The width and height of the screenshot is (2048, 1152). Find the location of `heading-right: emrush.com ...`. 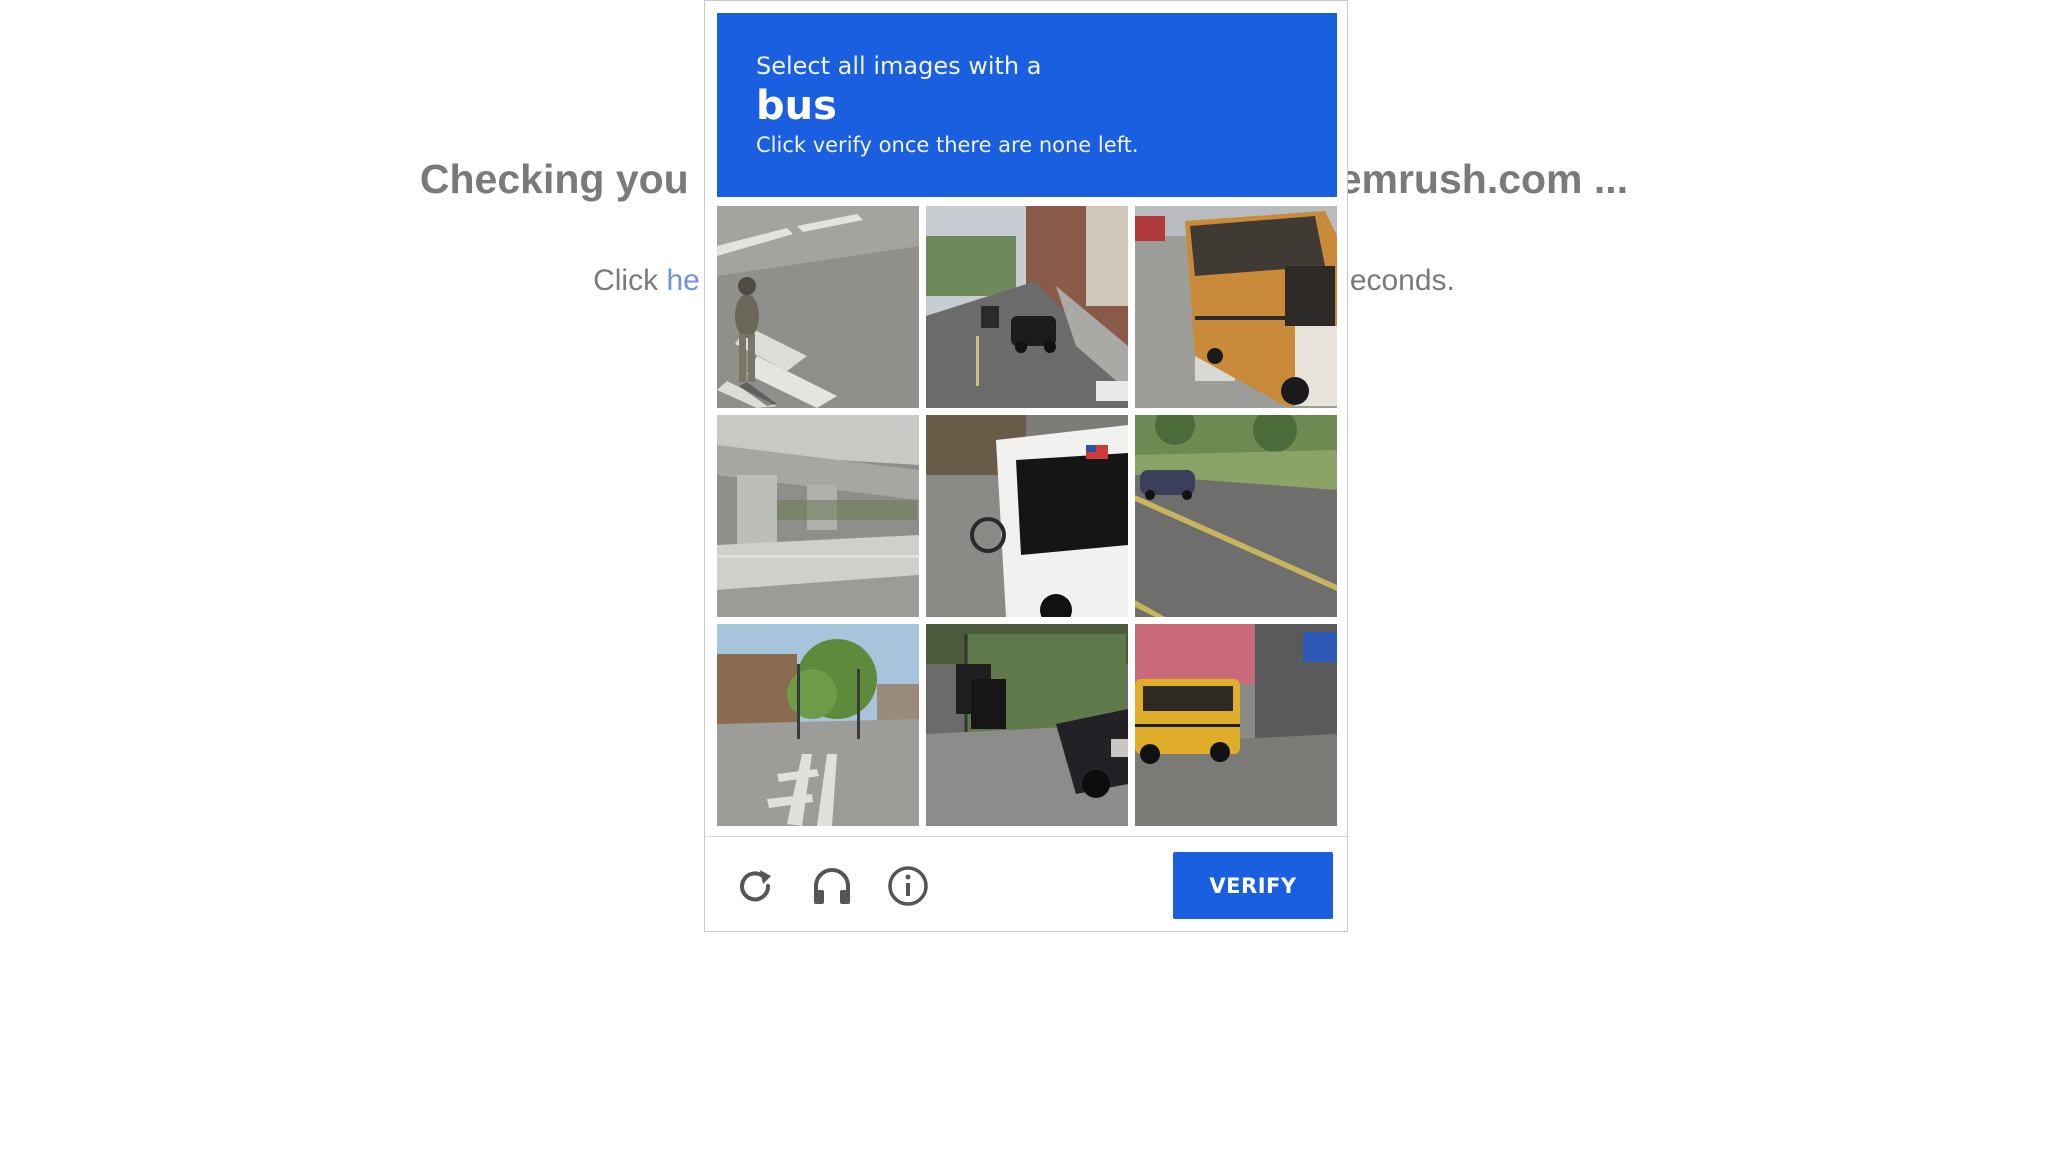

heading-right: emrush.com ... is located at coordinates (1483, 179).